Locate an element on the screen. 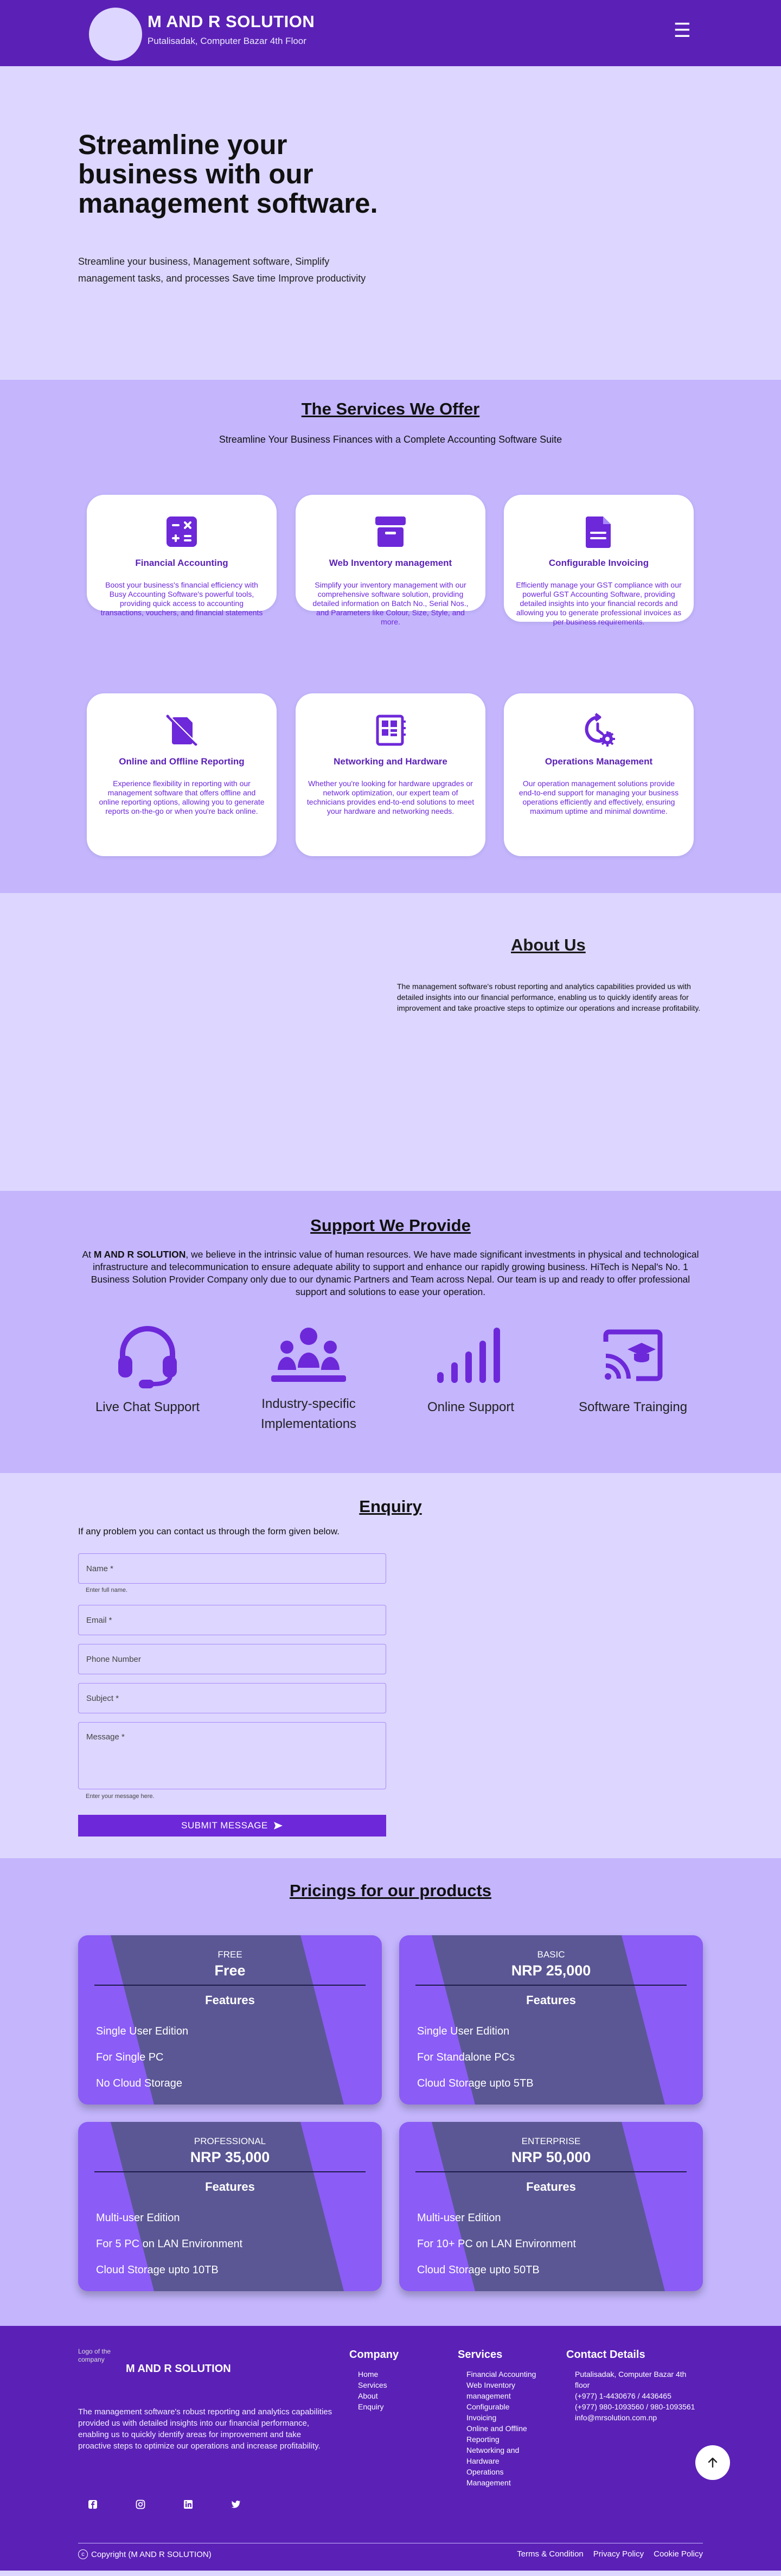 The width and height of the screenshot is (781, 2576). plan-tier: ENTERPRISE is located at coordinates (551, 2141).